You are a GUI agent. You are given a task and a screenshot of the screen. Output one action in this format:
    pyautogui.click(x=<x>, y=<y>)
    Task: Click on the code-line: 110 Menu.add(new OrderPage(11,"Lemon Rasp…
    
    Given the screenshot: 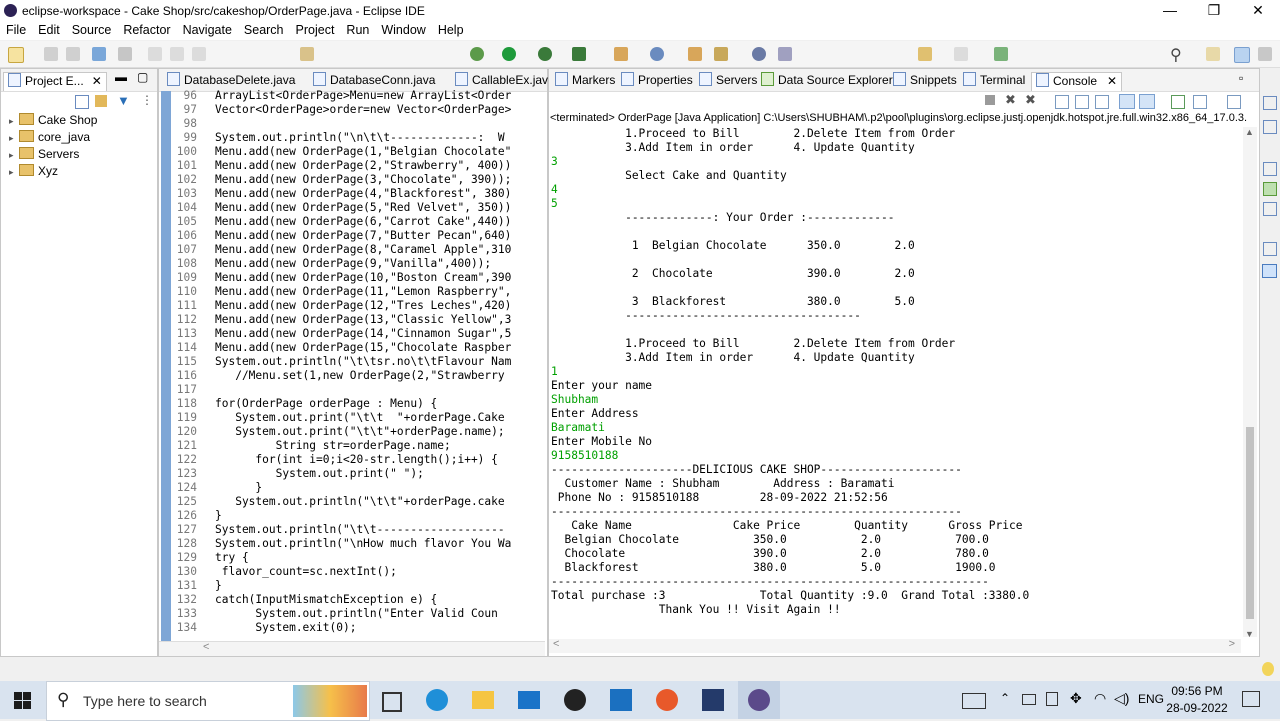 What is the action you would take?
    pyautogui.click(x=351, y=292)
    